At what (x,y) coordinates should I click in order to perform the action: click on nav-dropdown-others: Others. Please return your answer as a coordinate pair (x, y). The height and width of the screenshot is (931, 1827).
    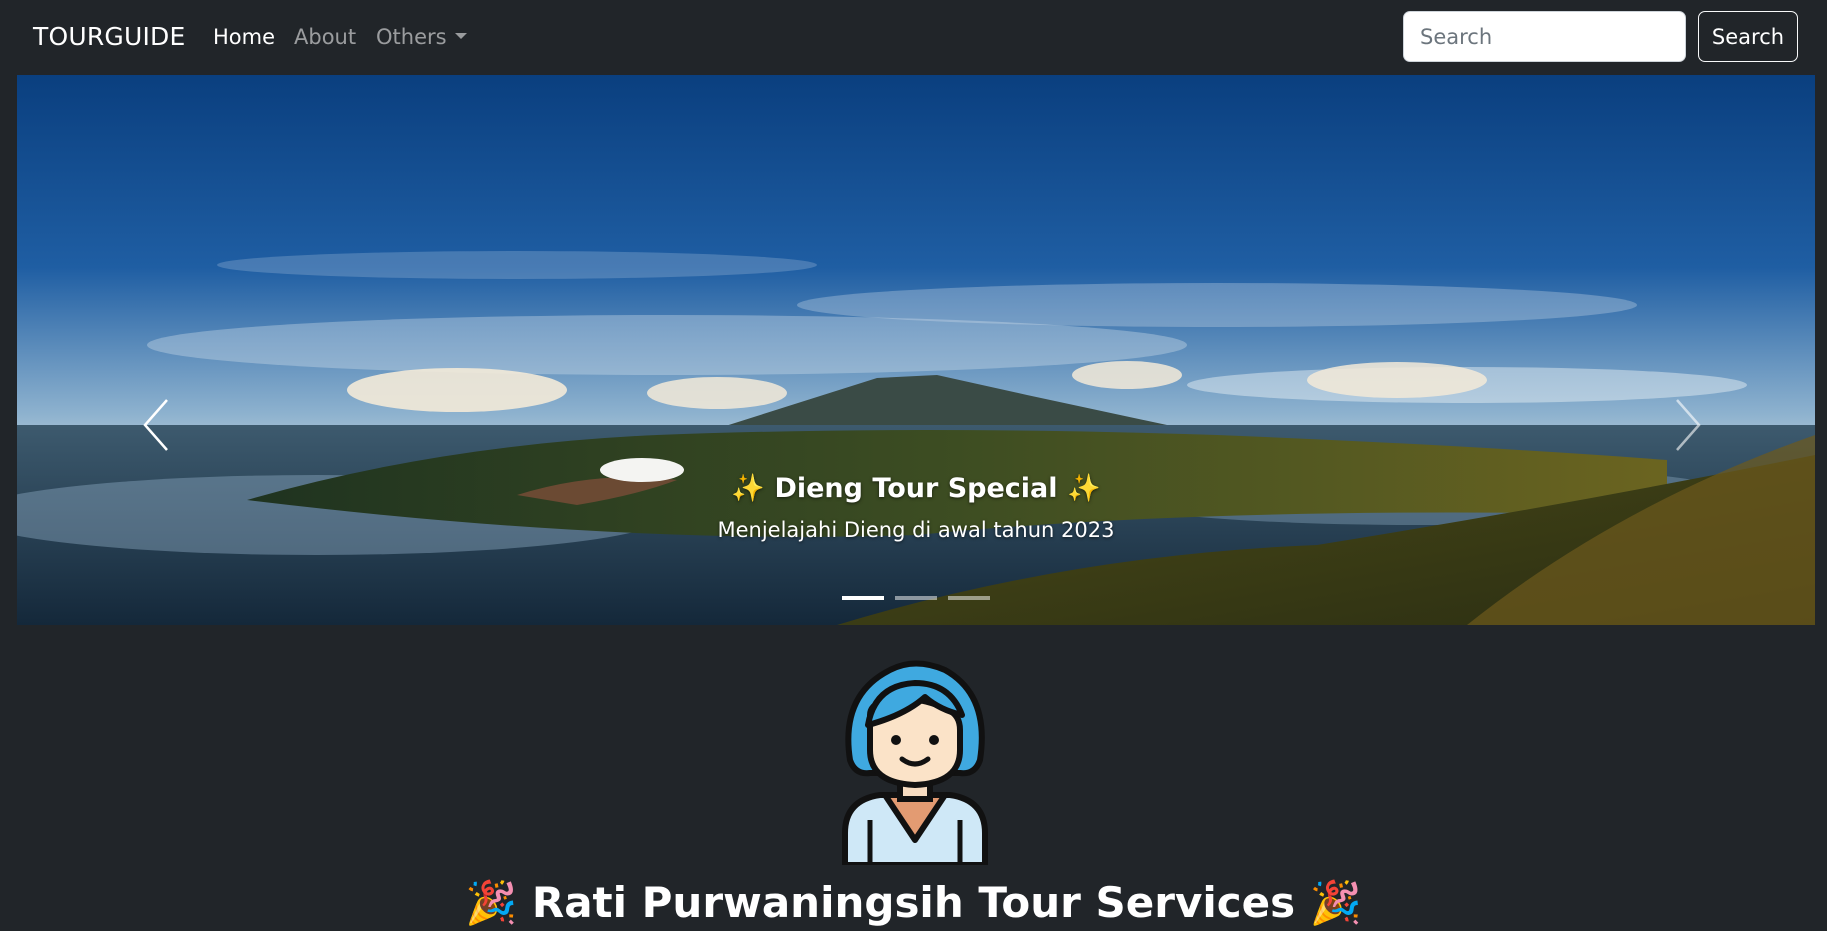
    Looking at the image, I should click on (421, 37).